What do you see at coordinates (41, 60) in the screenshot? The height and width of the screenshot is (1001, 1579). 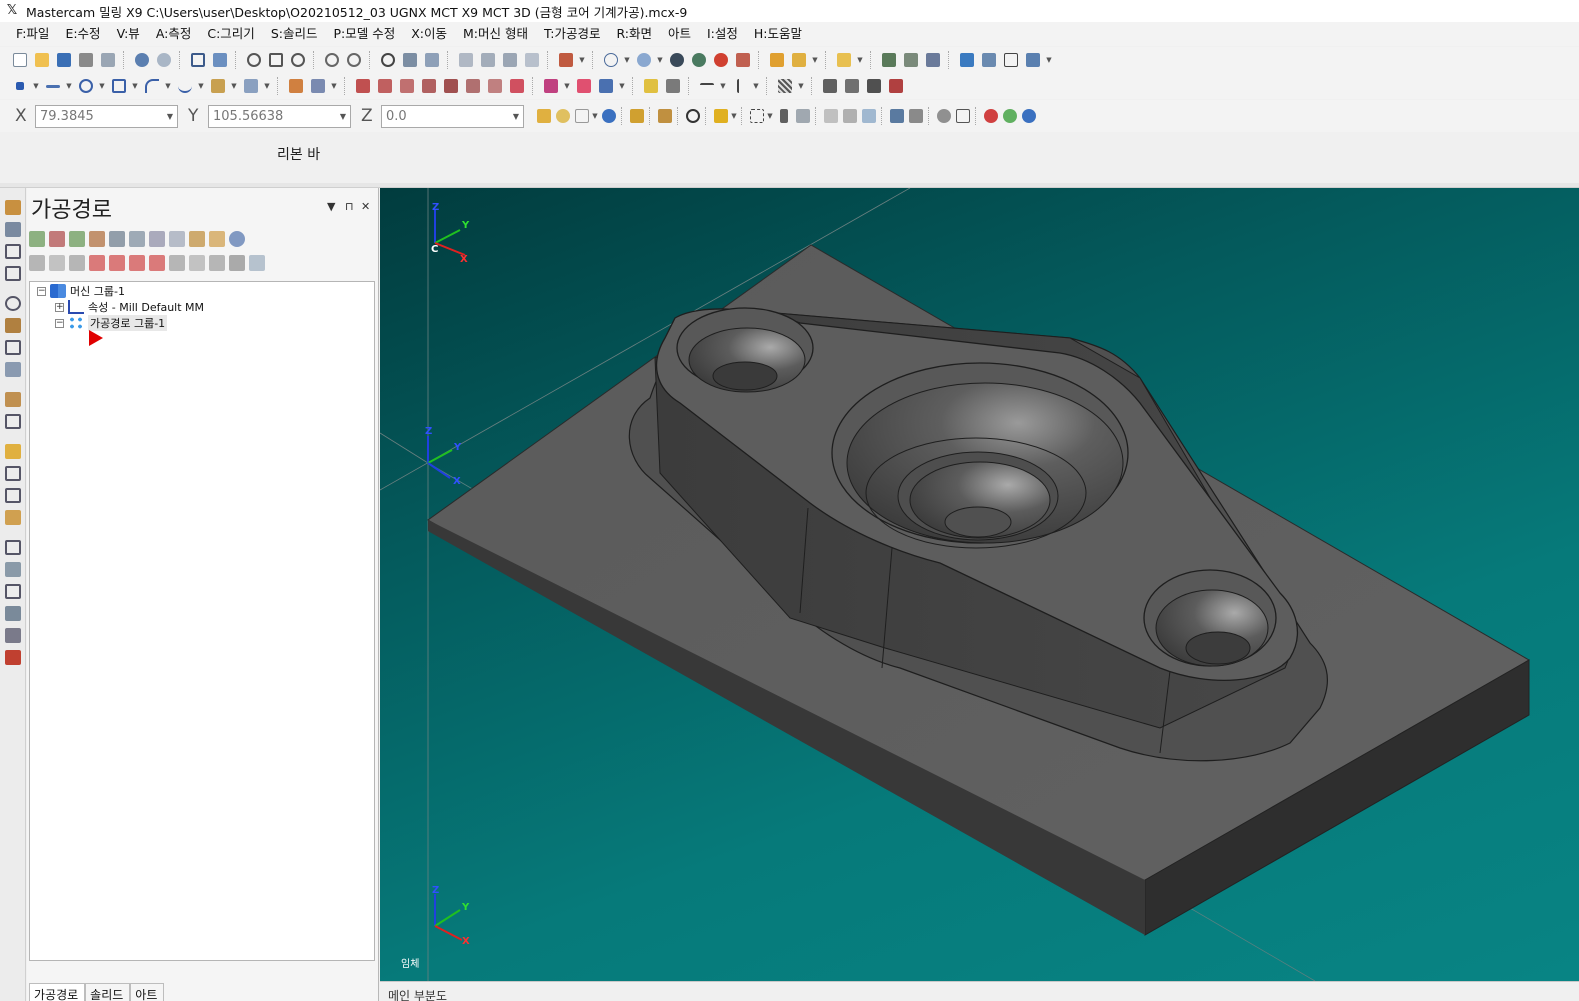 I see `open-file-icon` at bounding box center [41, 60].